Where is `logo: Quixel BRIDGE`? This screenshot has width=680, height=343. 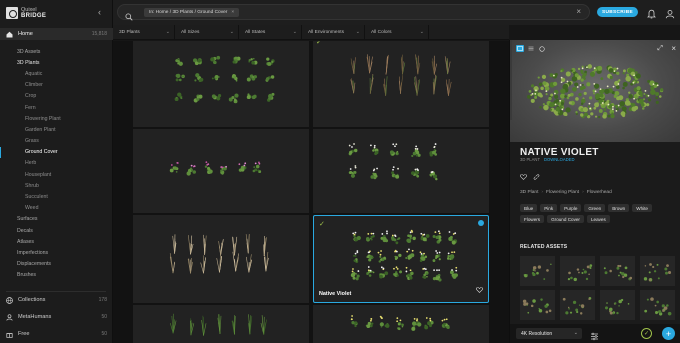
logo: Quixel BRIDGE is located at coordinates (46, 13).